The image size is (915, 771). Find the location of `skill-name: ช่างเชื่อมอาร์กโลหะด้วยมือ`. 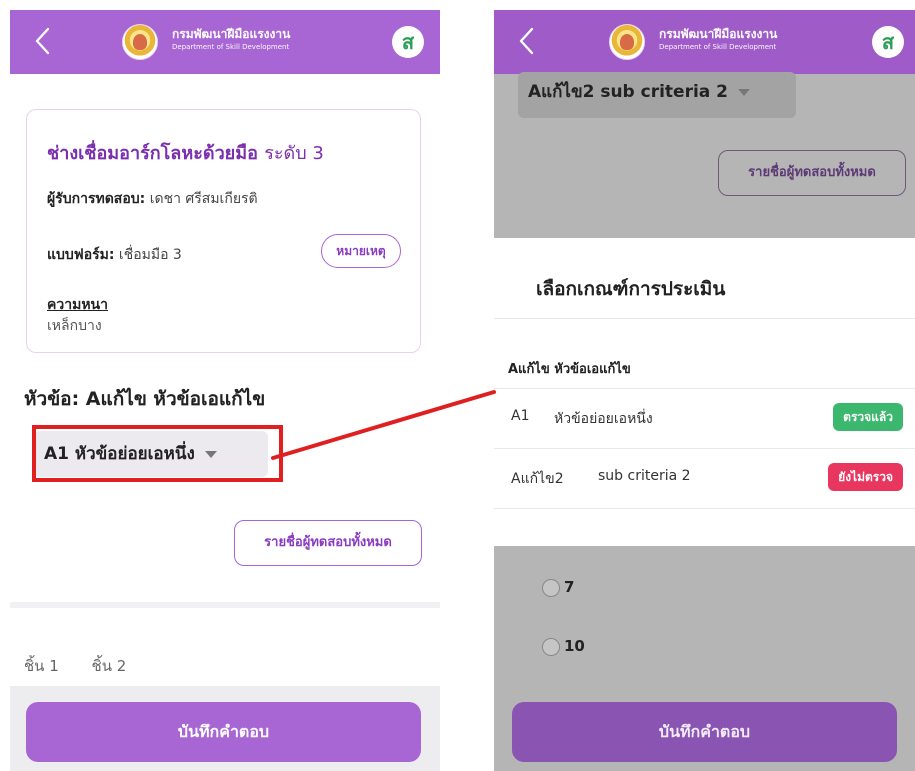

skill-name: ช่างเชื่อมอาร์กโลหะด้วยมือ is located at coordinates (152, 153).